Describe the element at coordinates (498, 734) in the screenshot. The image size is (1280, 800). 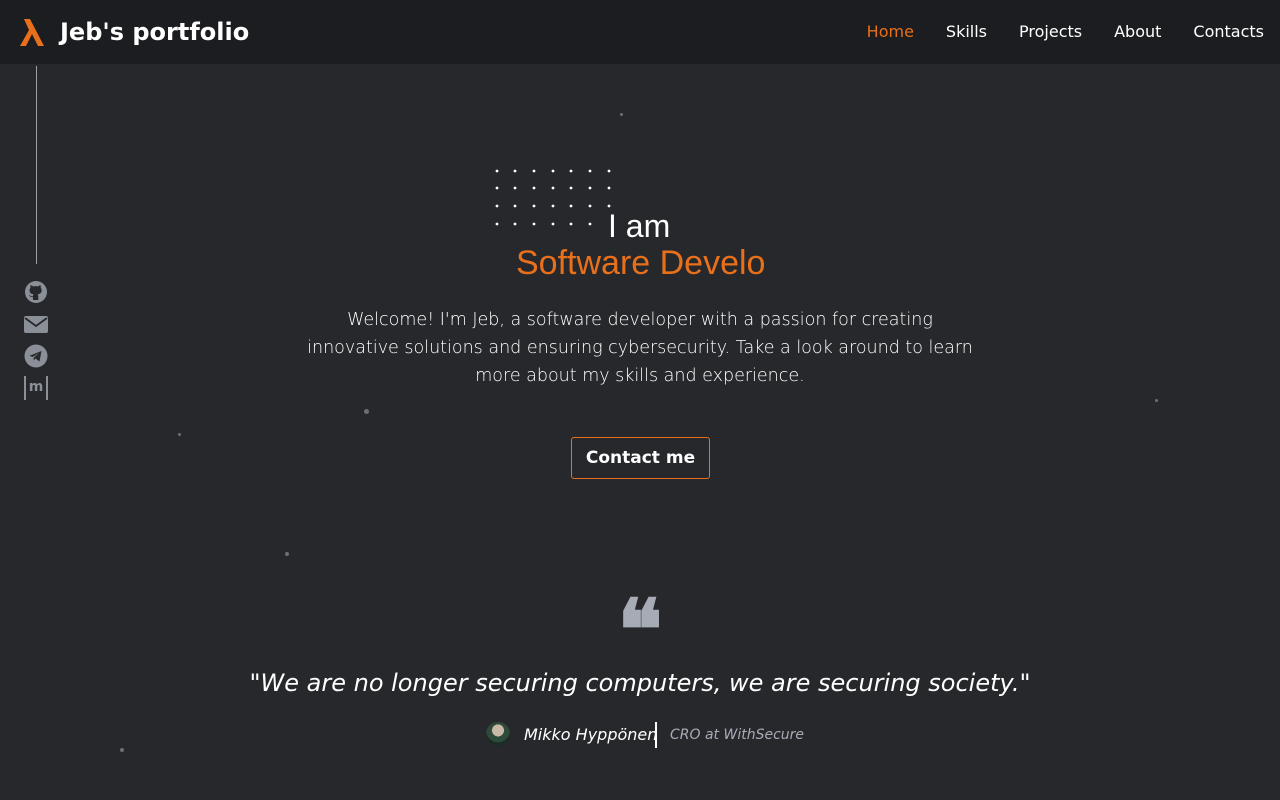
I see `author-avatar` at that location.